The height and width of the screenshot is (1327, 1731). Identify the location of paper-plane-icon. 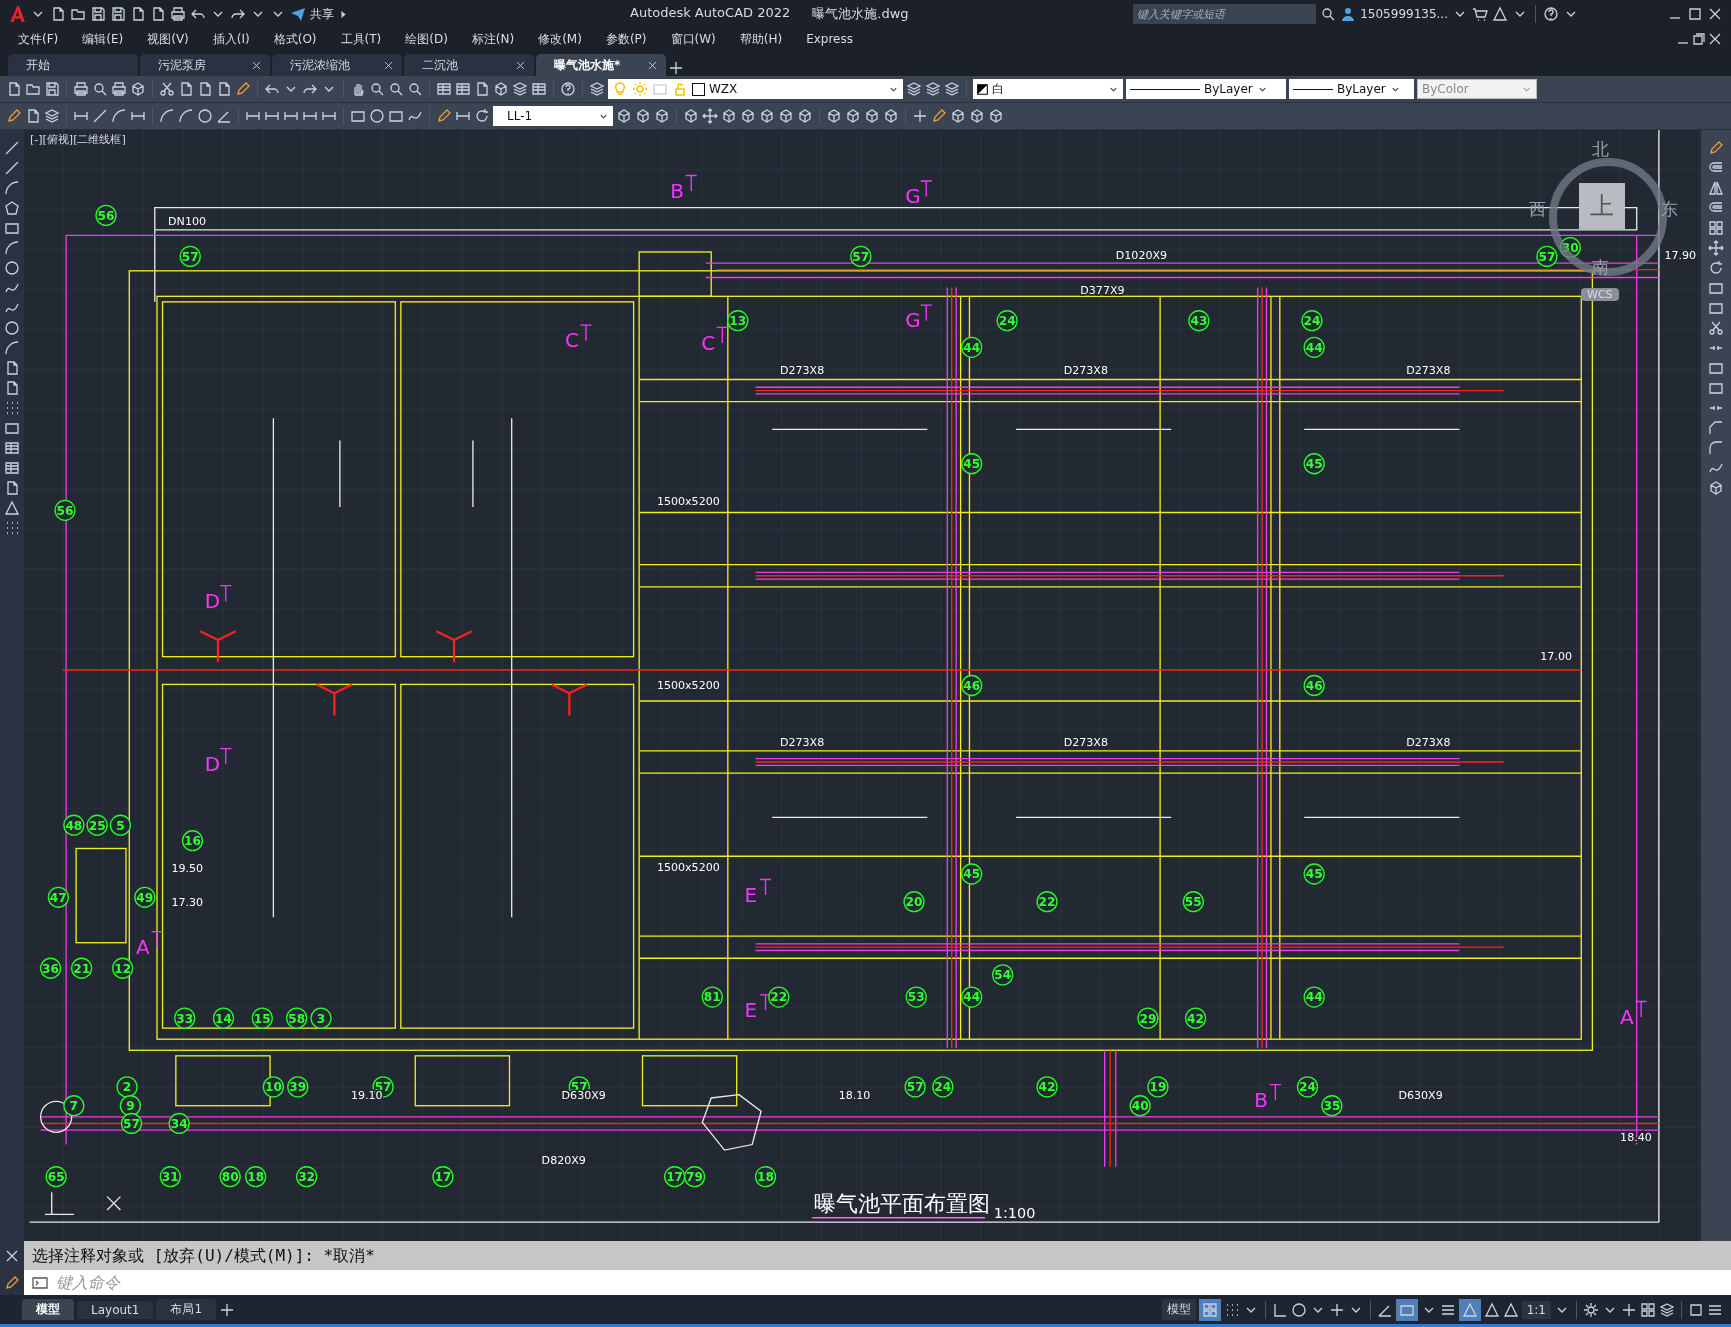
(298, 14).